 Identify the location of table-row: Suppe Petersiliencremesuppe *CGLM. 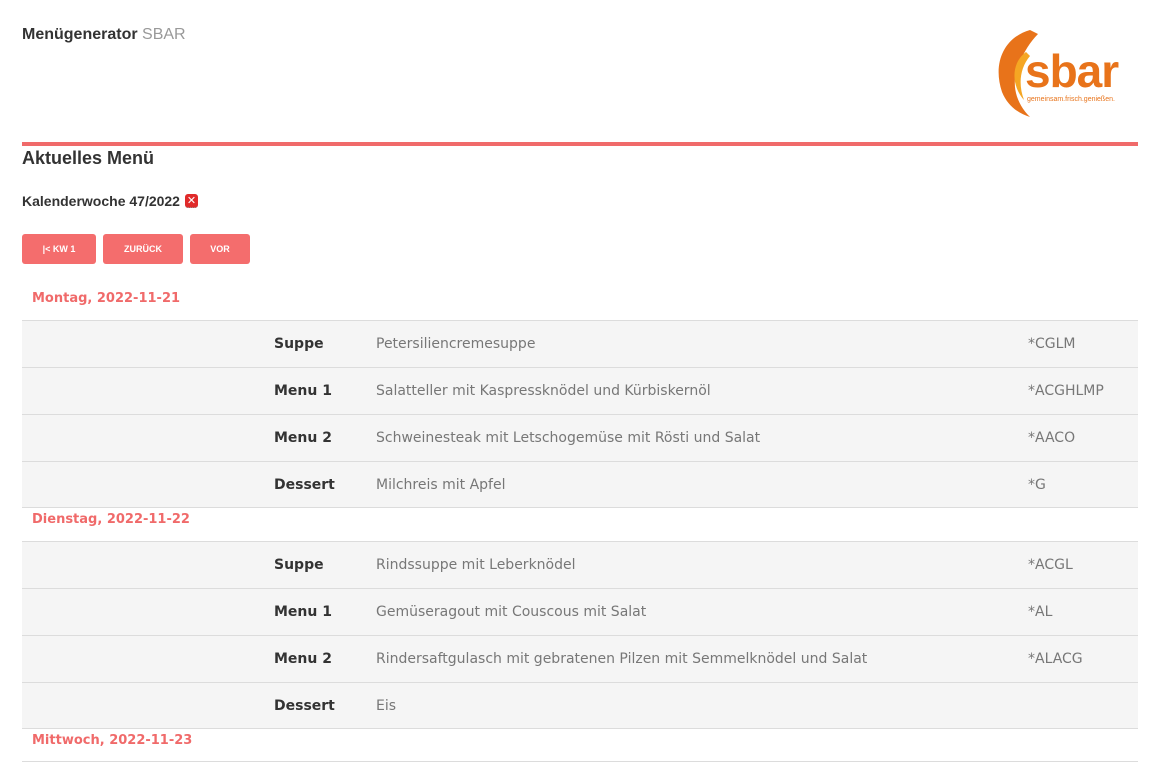
(580, 343).